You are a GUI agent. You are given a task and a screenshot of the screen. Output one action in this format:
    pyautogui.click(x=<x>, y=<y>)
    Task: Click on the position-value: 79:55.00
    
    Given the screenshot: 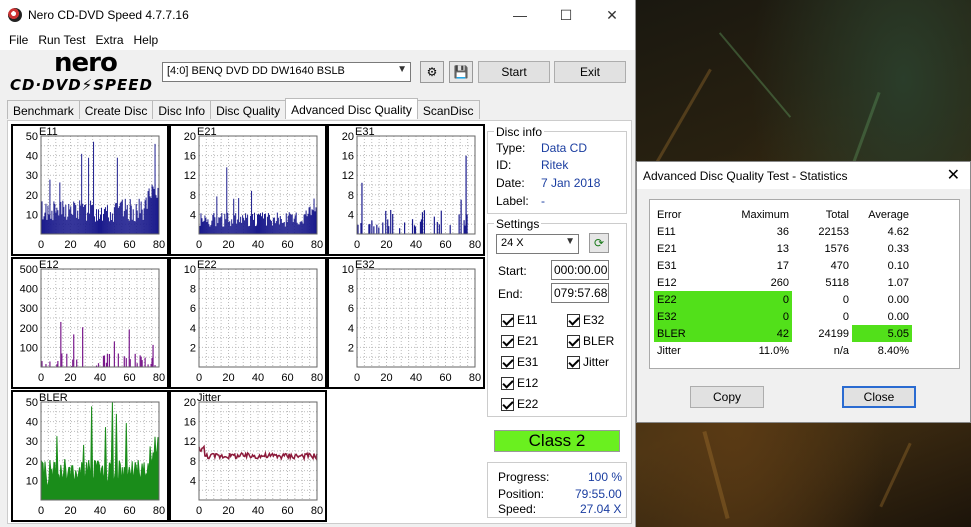 What is the action you would take?
    pyautogui.click(x=598, y=494)
    